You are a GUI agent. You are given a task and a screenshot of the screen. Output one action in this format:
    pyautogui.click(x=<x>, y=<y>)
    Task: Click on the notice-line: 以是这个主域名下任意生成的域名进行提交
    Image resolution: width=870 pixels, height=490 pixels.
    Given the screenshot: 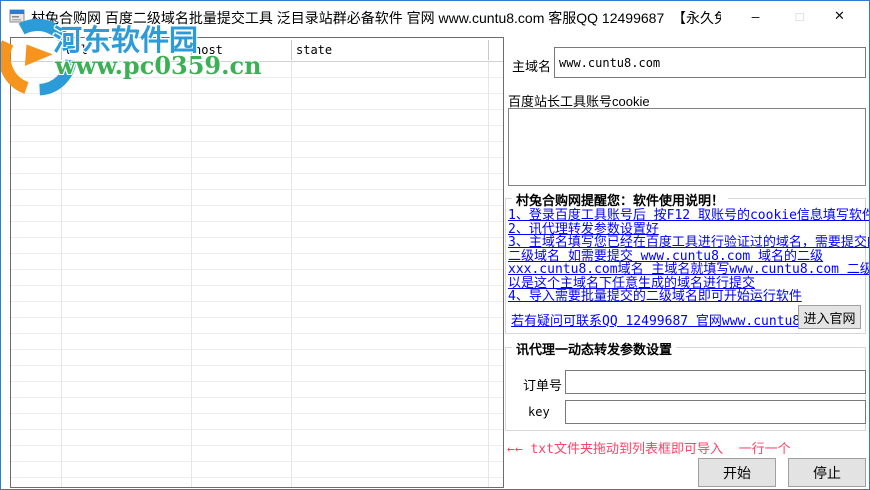 What is the action you would take?
    pyautogui.click(x=632, y=283)
    